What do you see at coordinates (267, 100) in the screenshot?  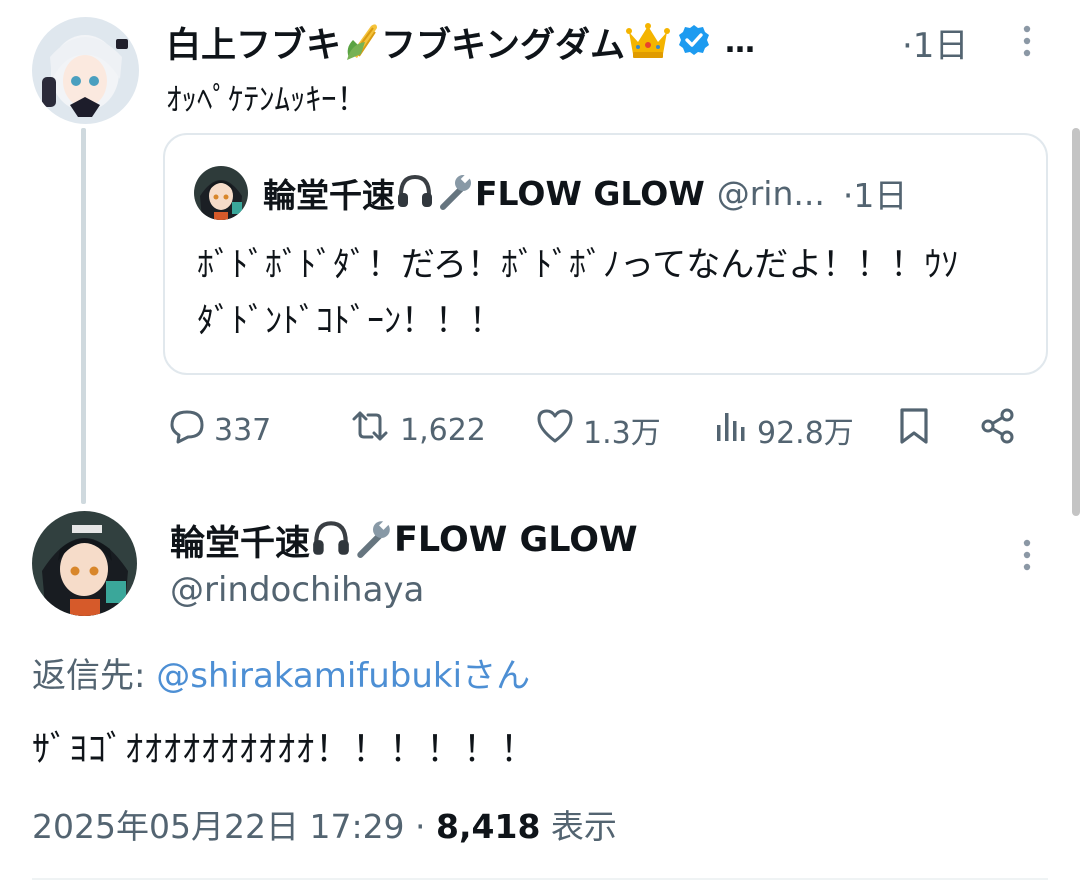 I see `post1-text: ｵｯﾍﾟｹﾃﾝﾑｯｷｰ！` at bounding box center [267, 100].